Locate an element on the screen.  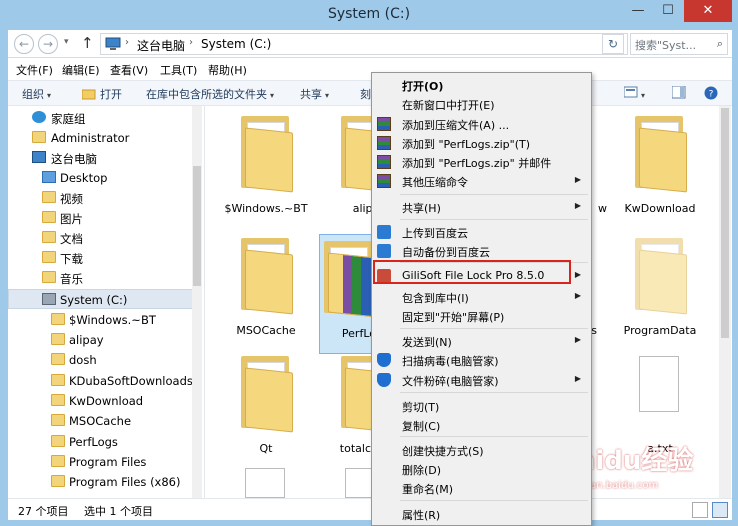
menu-tools: 工具(T) is located at coordinates (178, 70).